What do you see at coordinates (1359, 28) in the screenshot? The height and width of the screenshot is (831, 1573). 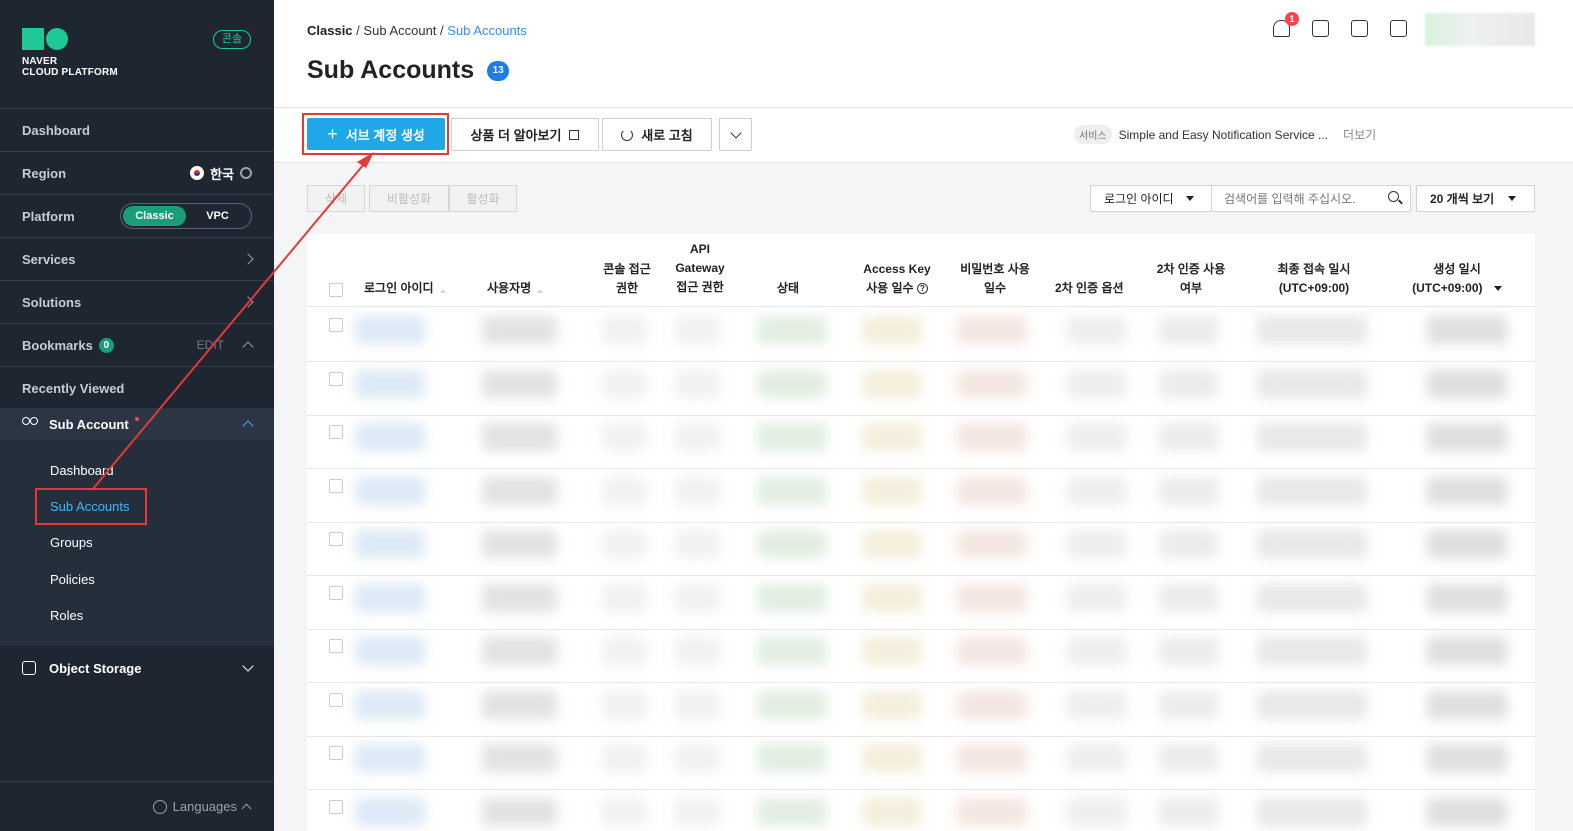 I see `edit-note-icon` at bounding box center [1359, 28].